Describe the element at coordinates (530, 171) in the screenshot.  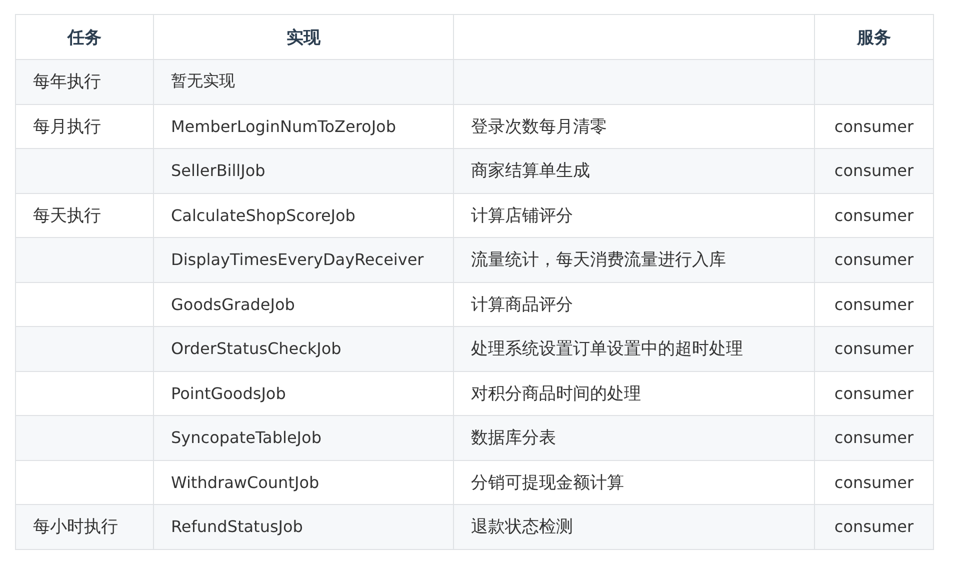
I see `table-cell: 商家结算单生成` at that location.